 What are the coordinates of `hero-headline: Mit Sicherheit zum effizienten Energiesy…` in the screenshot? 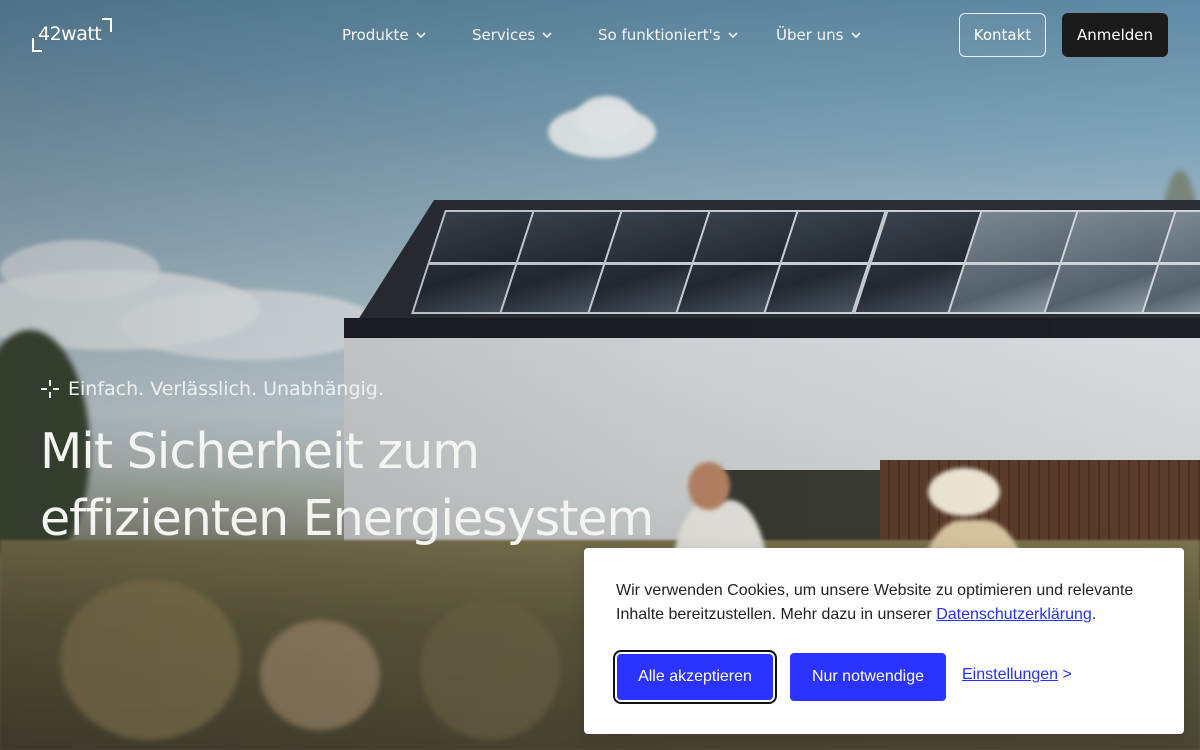 It's located at (360, 485).